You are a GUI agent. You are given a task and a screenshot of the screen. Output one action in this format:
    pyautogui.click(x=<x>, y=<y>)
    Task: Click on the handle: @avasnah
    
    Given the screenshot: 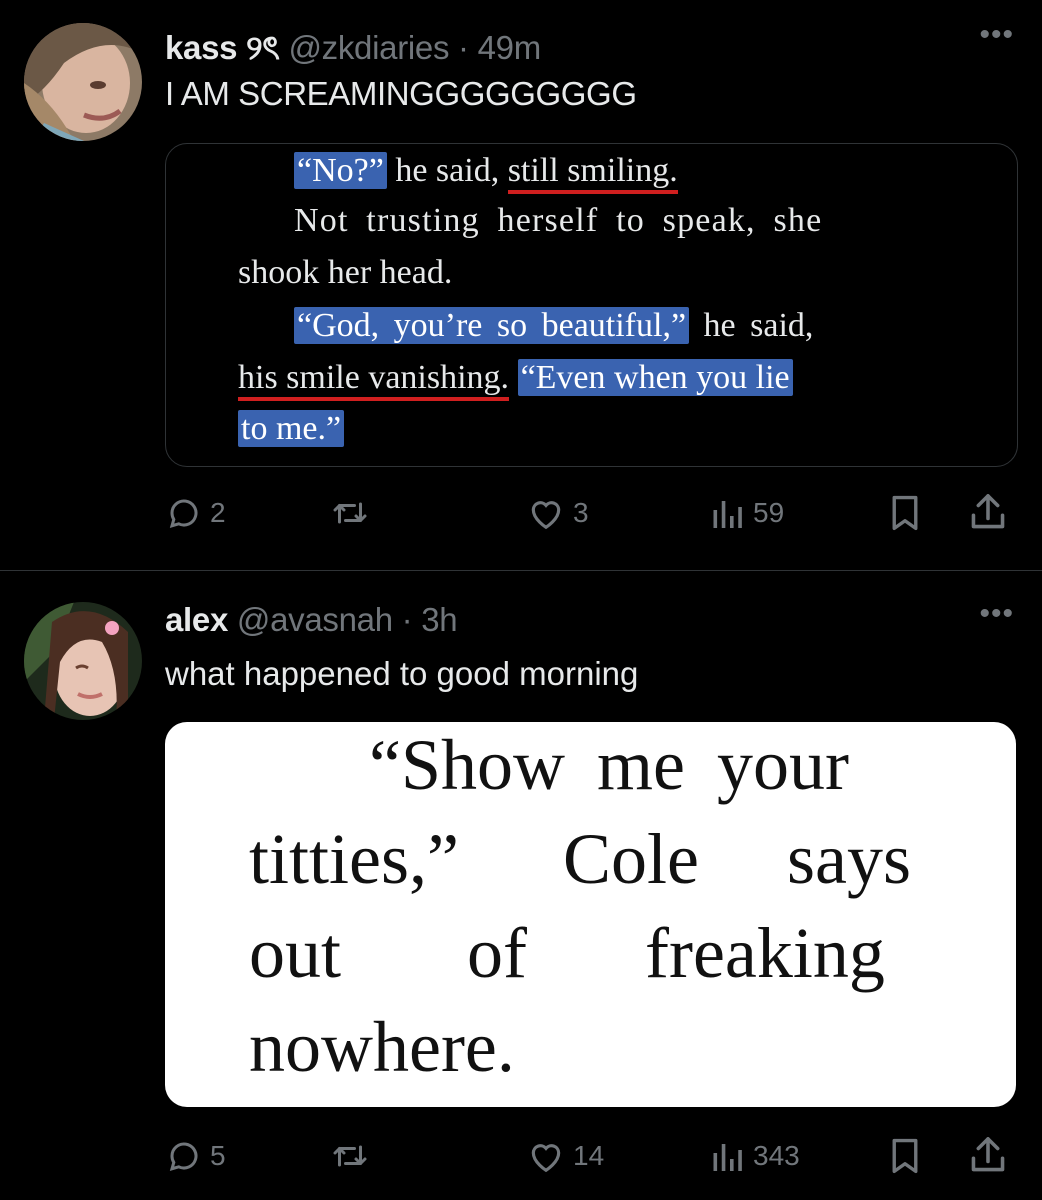 What is the action you would take?
    pyautogui.click(x=315, y=619)
    